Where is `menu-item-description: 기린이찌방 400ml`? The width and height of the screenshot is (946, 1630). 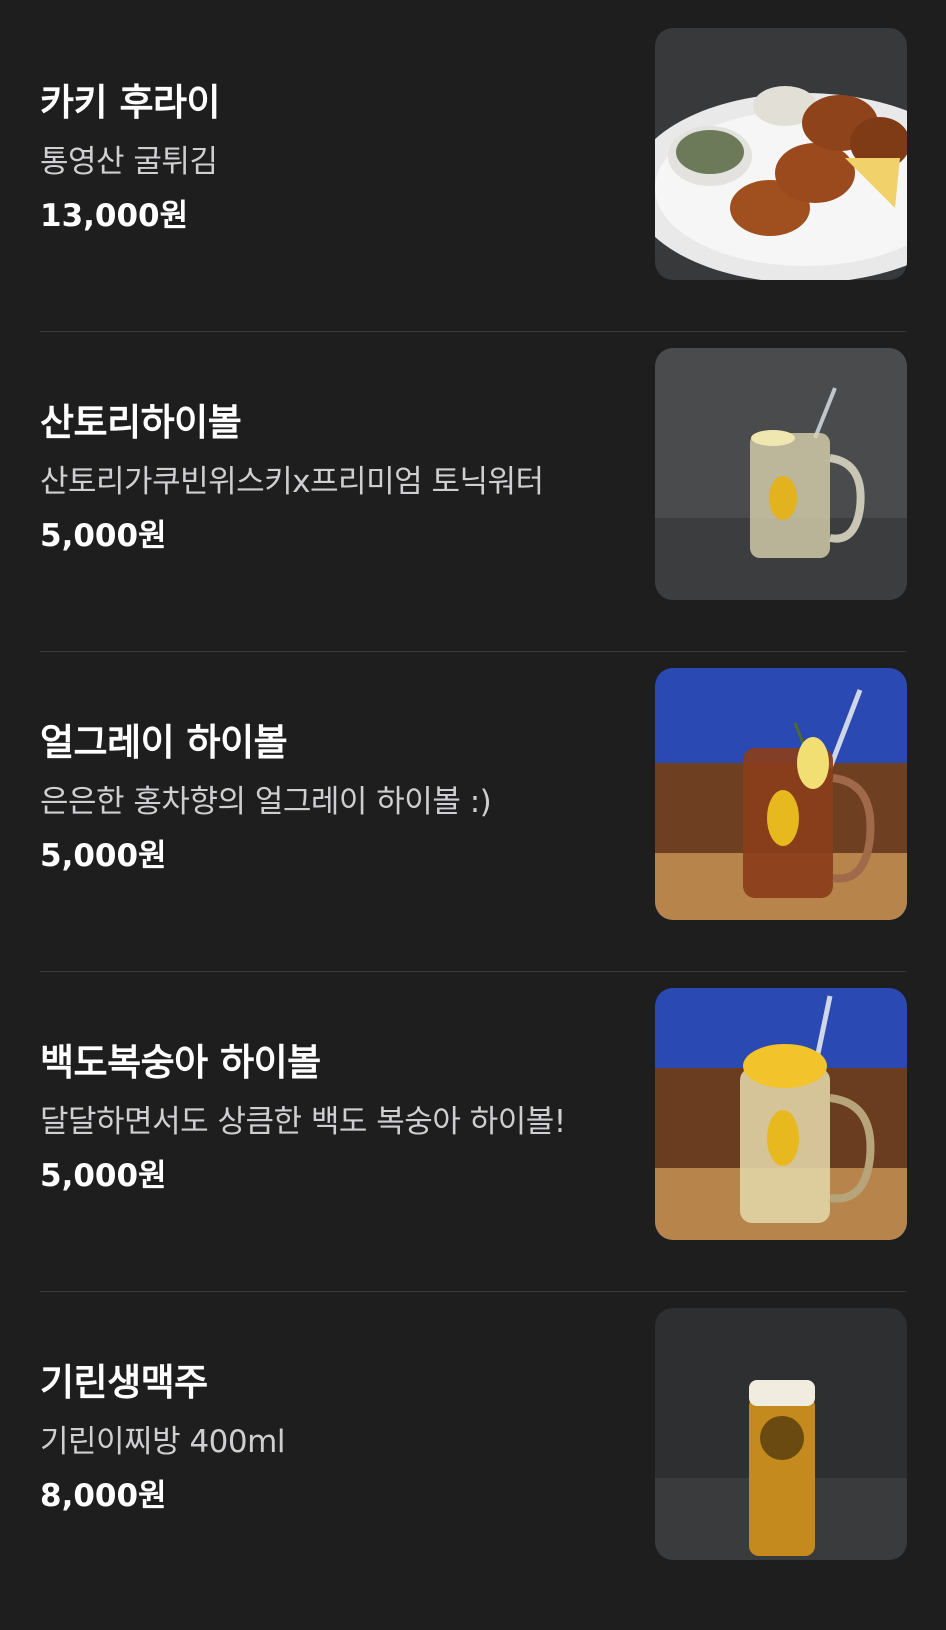 menu-item-description: 기린이찌방 400ml is located at coordinates (162, 1442).